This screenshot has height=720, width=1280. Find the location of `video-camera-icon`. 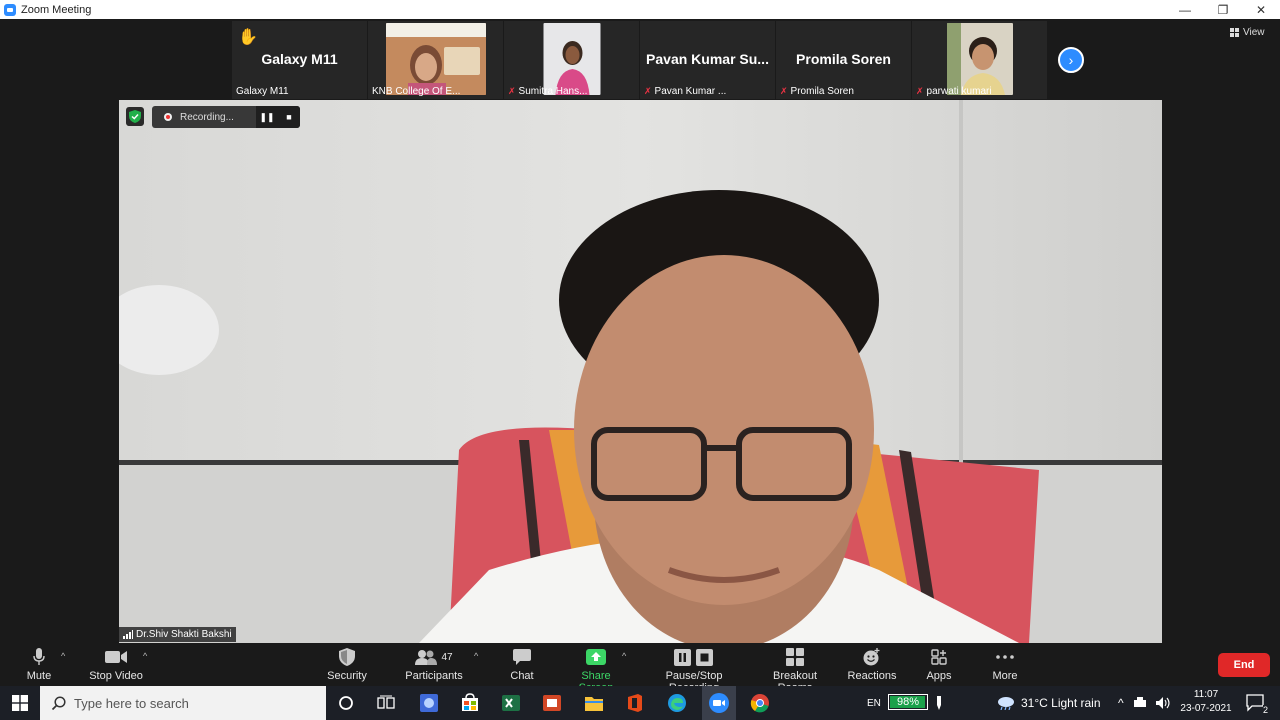

video-camera-icon is located at coordinates (116, 657).